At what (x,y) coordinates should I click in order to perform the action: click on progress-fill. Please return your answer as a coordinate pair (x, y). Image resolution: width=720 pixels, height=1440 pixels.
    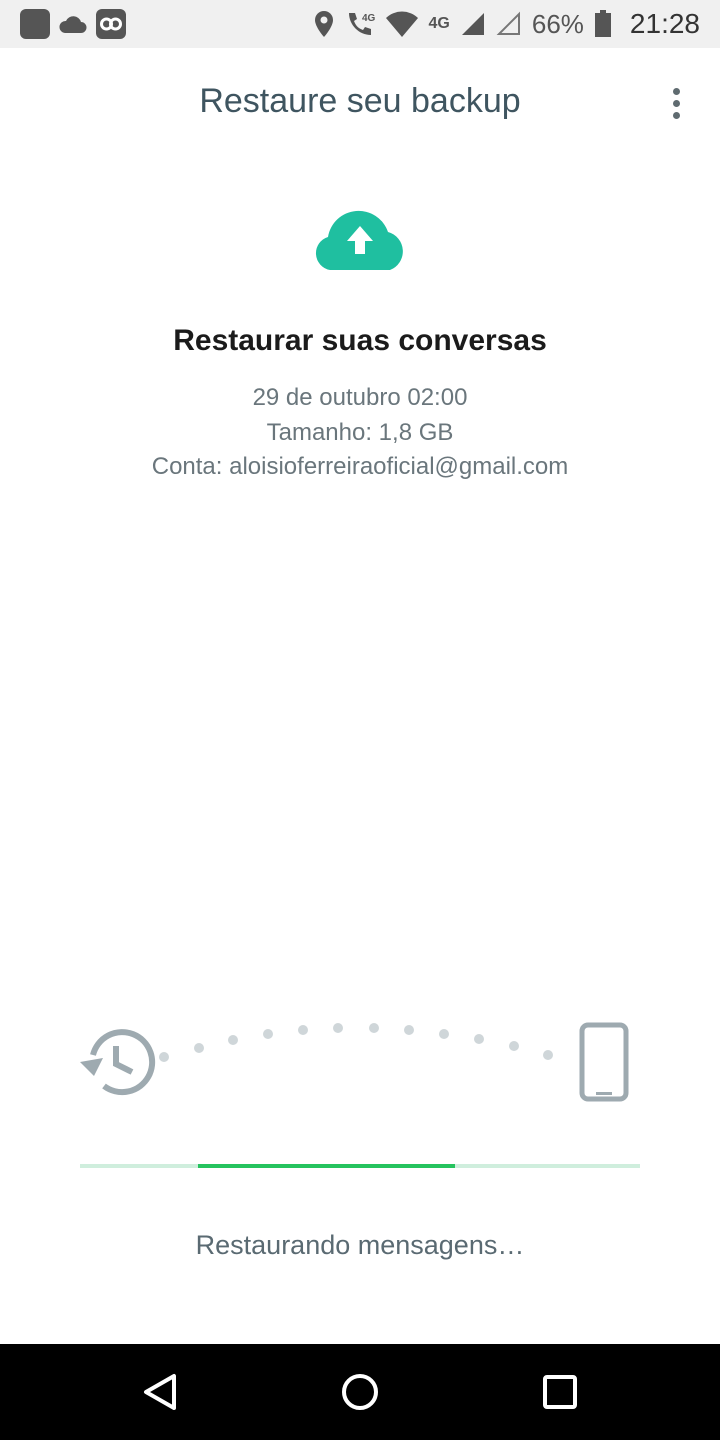
    Looking at the image, I should click on (326, 1166).